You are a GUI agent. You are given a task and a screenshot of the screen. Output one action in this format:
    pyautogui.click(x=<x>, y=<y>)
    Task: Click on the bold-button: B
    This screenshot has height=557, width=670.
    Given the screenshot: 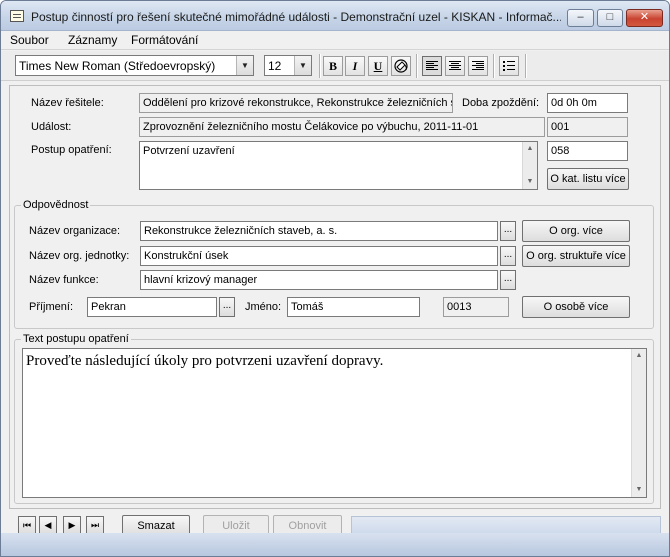 What is the action you would take?
    pyautogui.click(x=333, y=66)
    